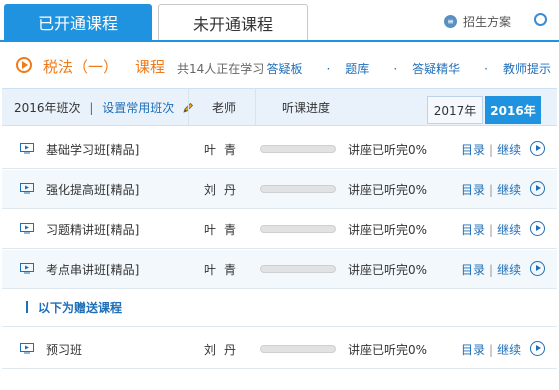 The image size is (559, 390). I want to click on course-header: 税法（一） 课程 共14人正在学习 · 答疑板 · 题库 · 答疑精华 · 教师提示, so click(279, 67).